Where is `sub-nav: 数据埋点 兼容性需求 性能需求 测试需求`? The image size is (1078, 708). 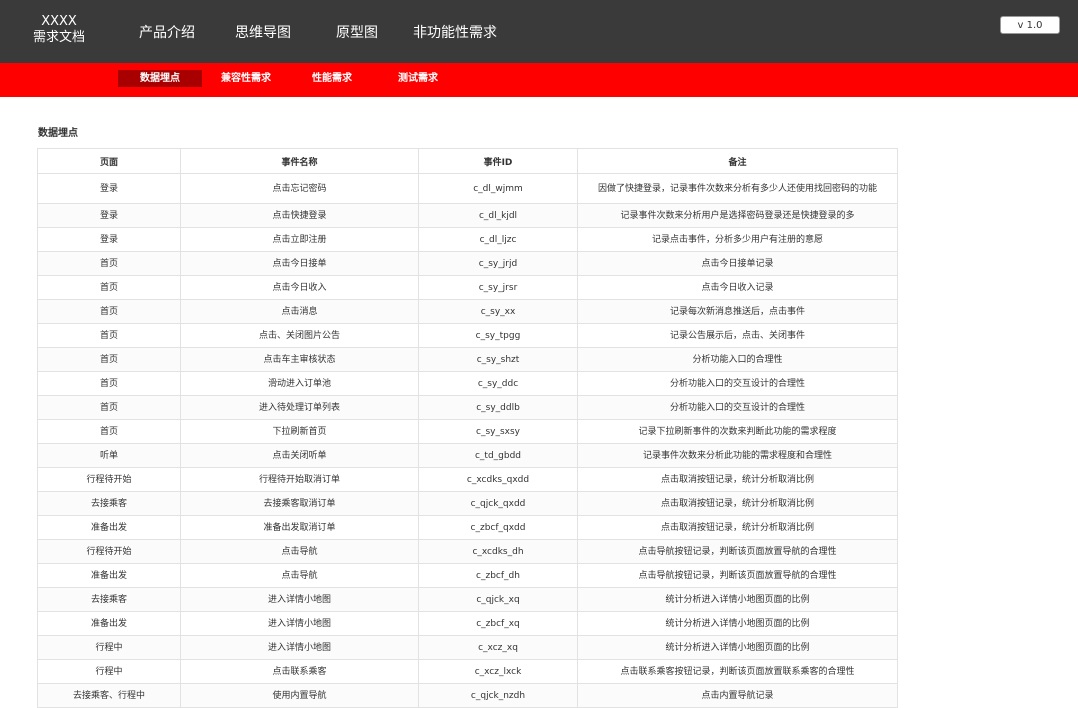
sub-nav: 数据埋点 兼容性需求 性能需求 测试需求 is located at coordinates (539, 80).